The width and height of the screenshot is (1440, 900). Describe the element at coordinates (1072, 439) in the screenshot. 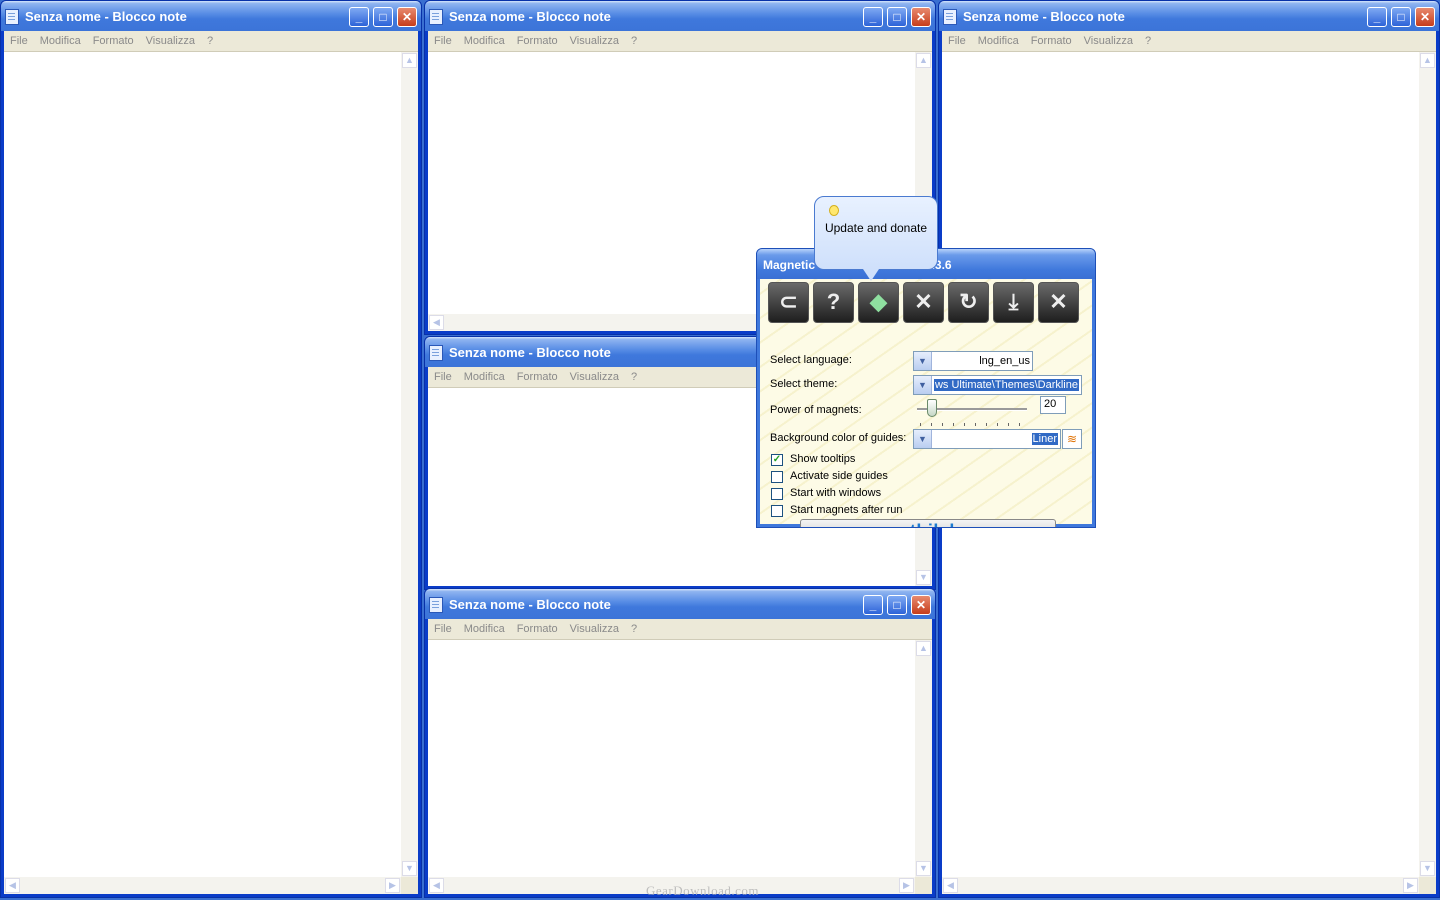

I see `color-picker-icon: ≋` at that location.